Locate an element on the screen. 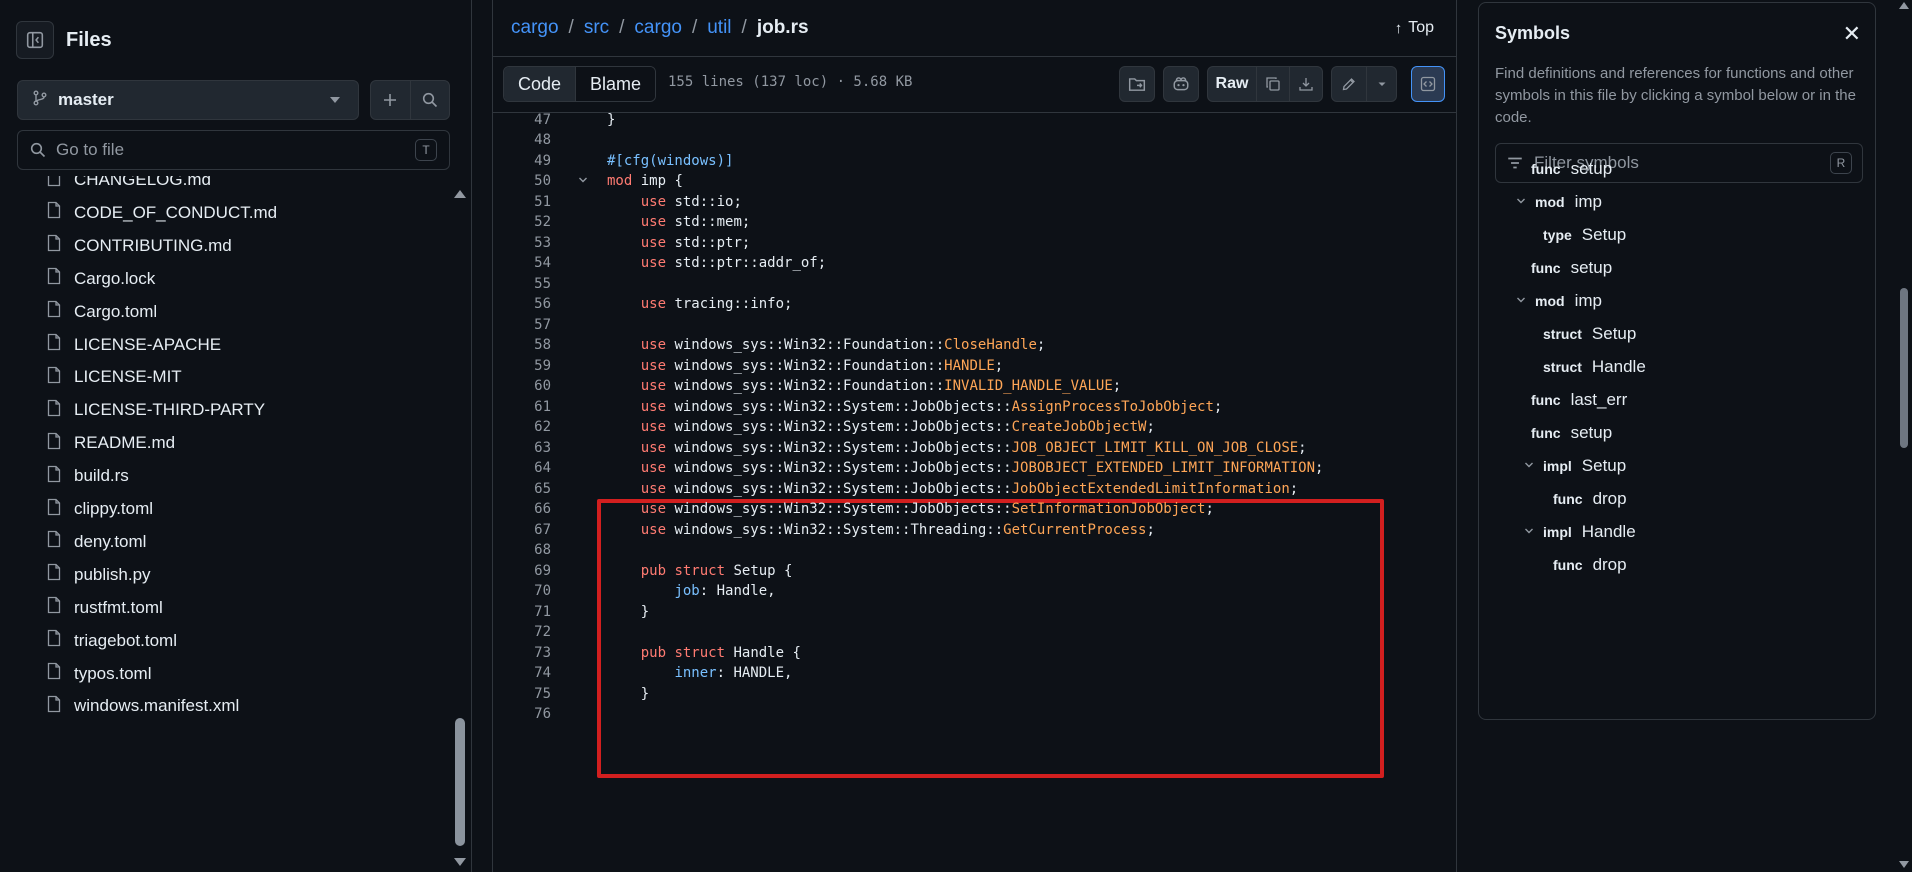 The width and height of the screenshot is (1912, 872). symbol-item: type Setup is located at coordinates (1584, 235).